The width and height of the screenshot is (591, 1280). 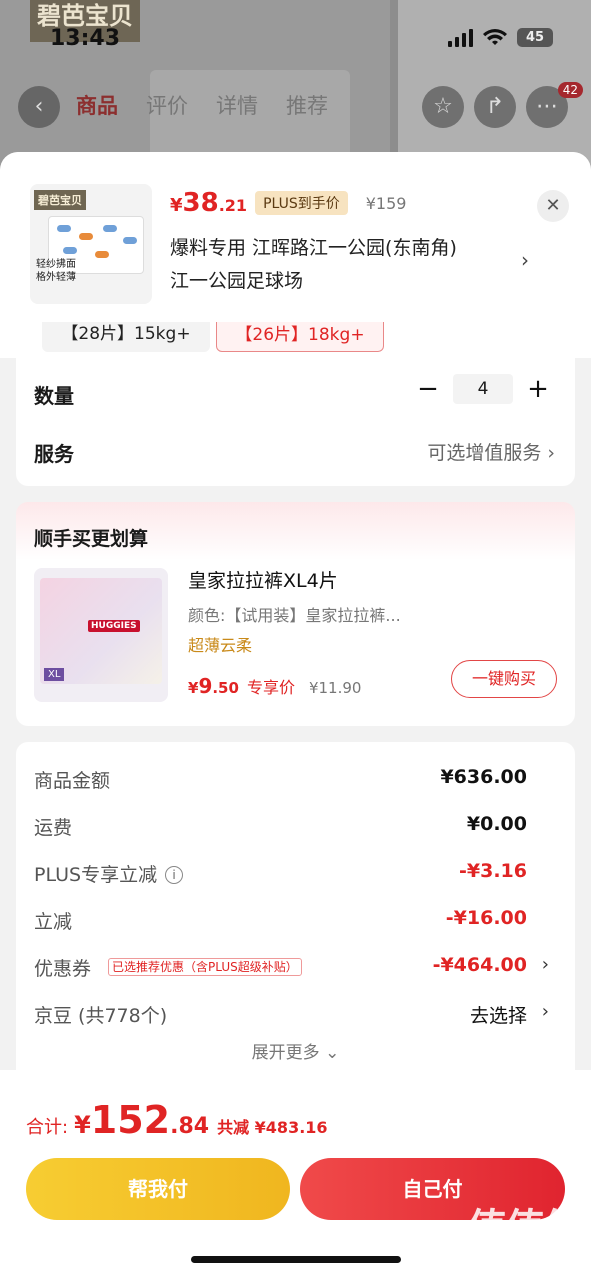 What do you see at coordinates (101, 635) in the screenshot?
I see `bundle-product-image: HUGGIES XL` at bounding box center [101, 635].